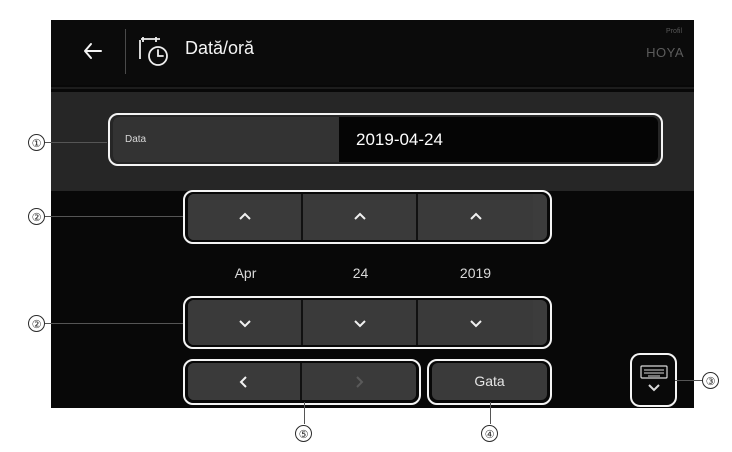 This screenshot has height=452, width=732. Describe the element at coordinates (155, 52) in the screenshot. I see `clock-calendar-icon` at that location.